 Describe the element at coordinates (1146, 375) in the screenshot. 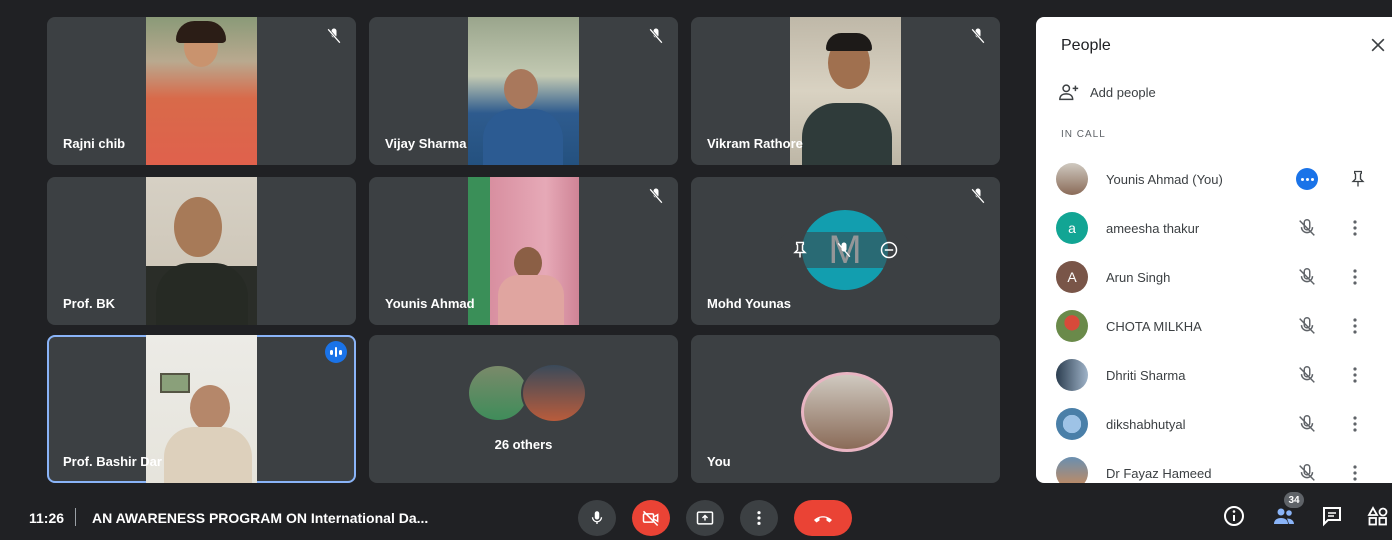

I see `participant-name: Dhriti Sharma` at that location.